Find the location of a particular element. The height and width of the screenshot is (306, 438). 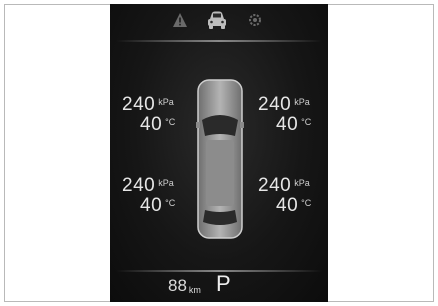

car-front-icon is located at coordinates (217, 20).